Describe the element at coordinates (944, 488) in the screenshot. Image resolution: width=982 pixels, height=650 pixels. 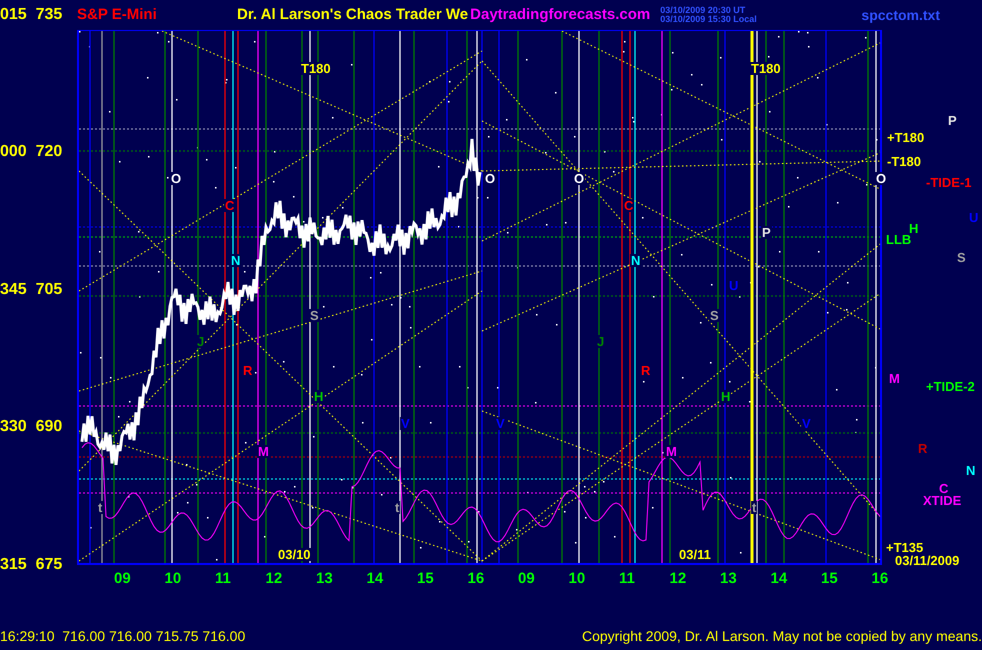
I see `side-label: C` at that location.